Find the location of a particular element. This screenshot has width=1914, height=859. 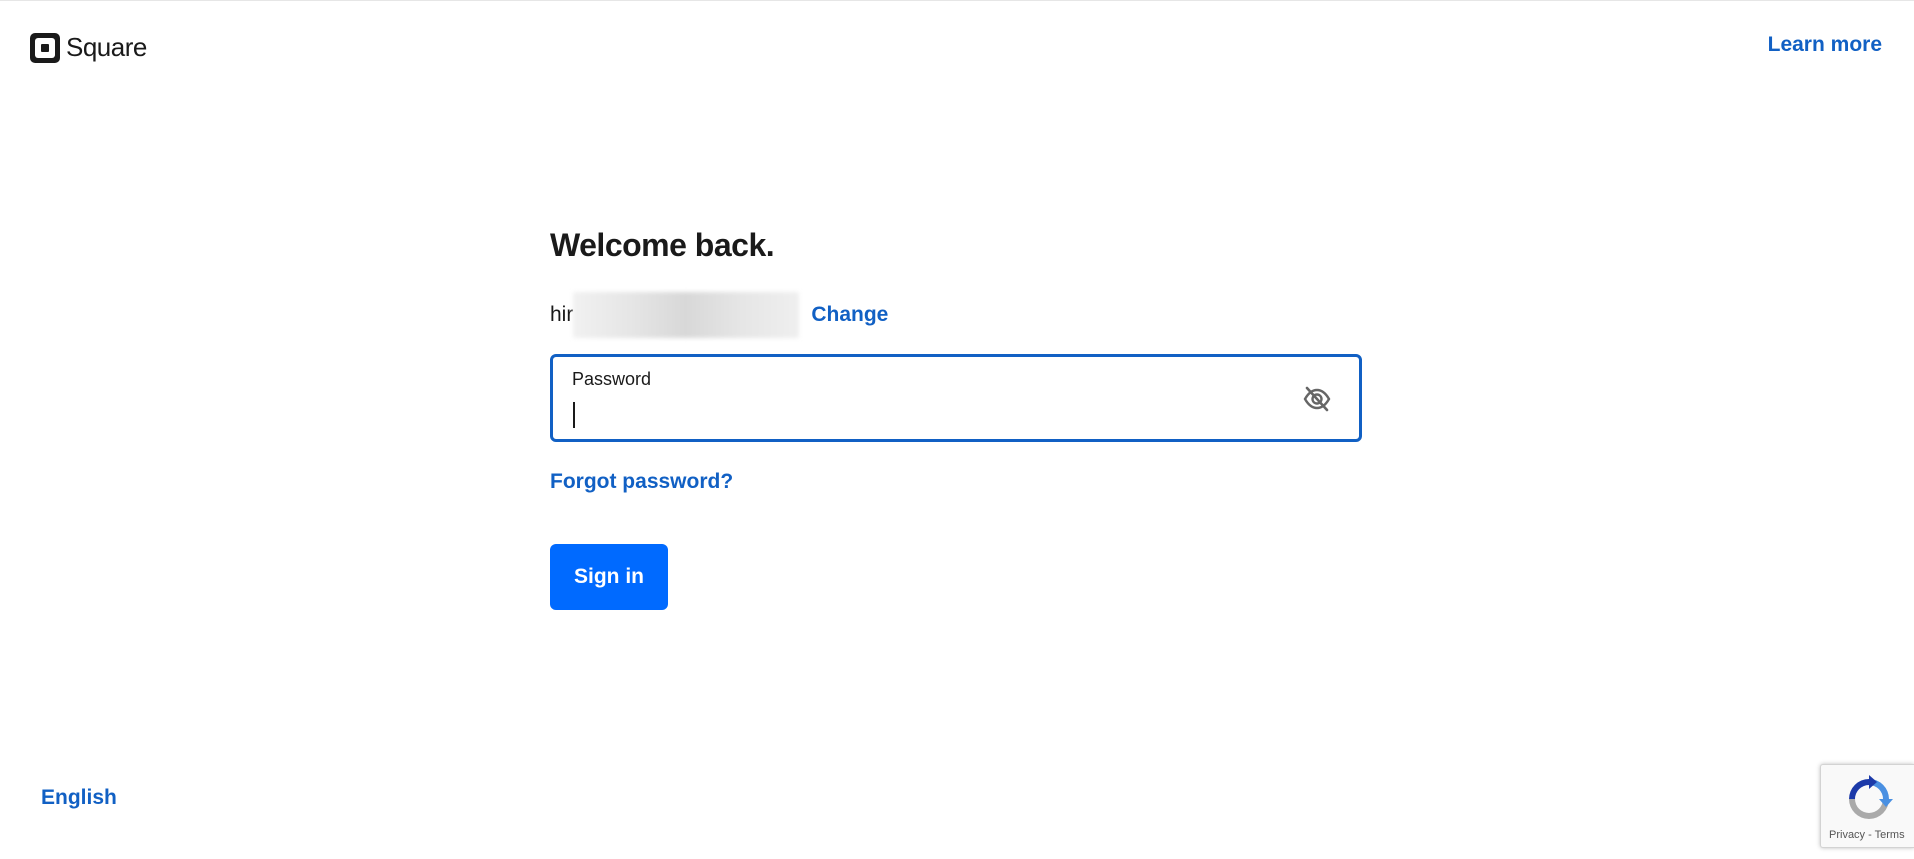

square-logo: Square is located at coordinates (88, 47).